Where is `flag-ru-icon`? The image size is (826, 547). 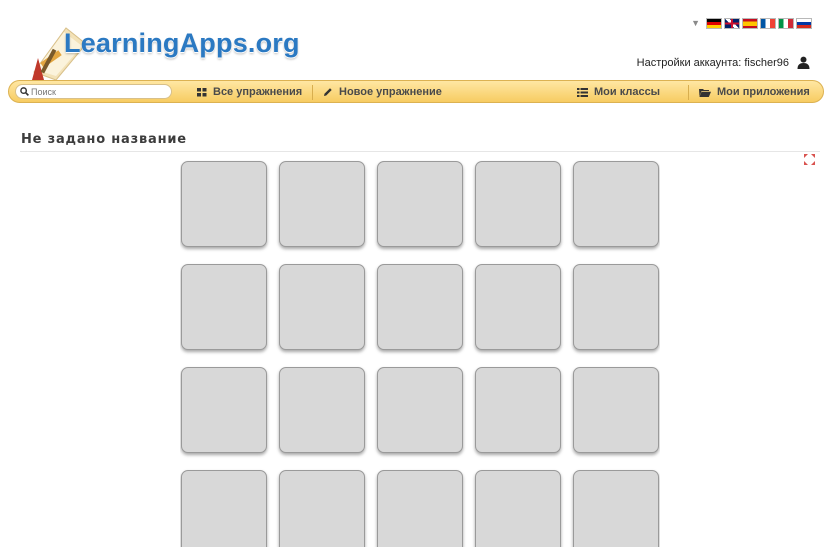 flag-ru-icon is located at coordinates (804, 23).